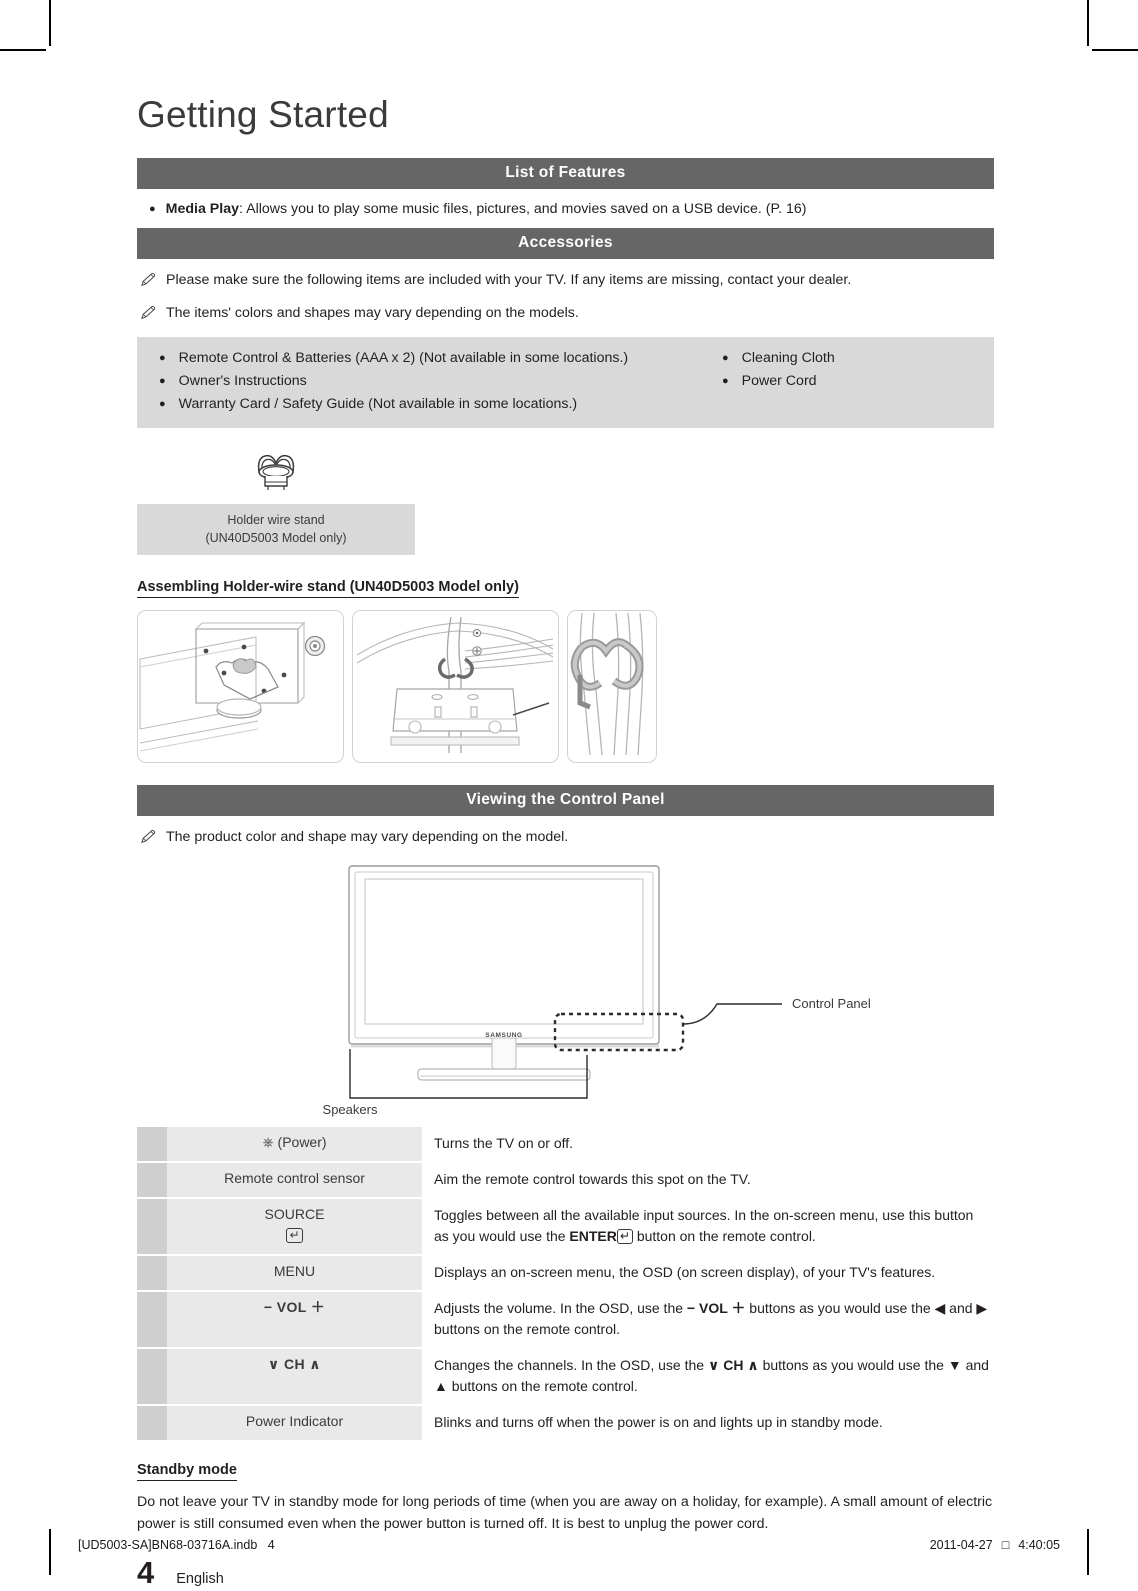 The width and height of the screenshot is (1138, 1591). Describe the element at coordinates (565, 1573) in the screenshot. I see `page-number-block: 4 English` at that location.